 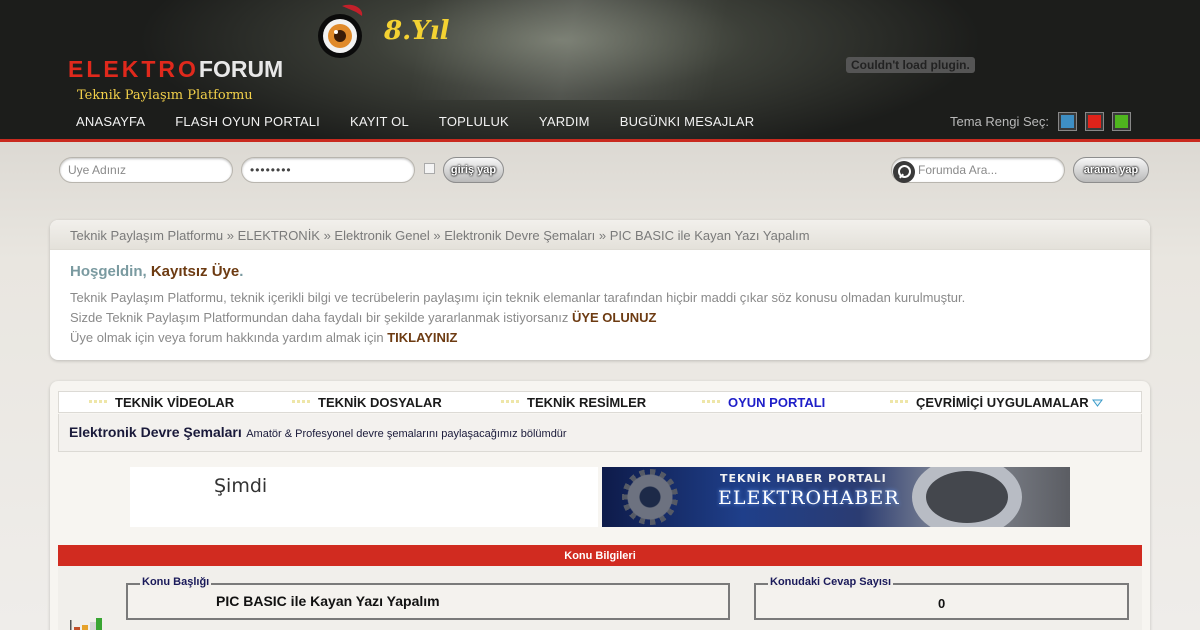 I want to click on elektrohaber-banner: TEKNİK HABER PORTALI ELEKTROHABER, so click(x=836, y=497).